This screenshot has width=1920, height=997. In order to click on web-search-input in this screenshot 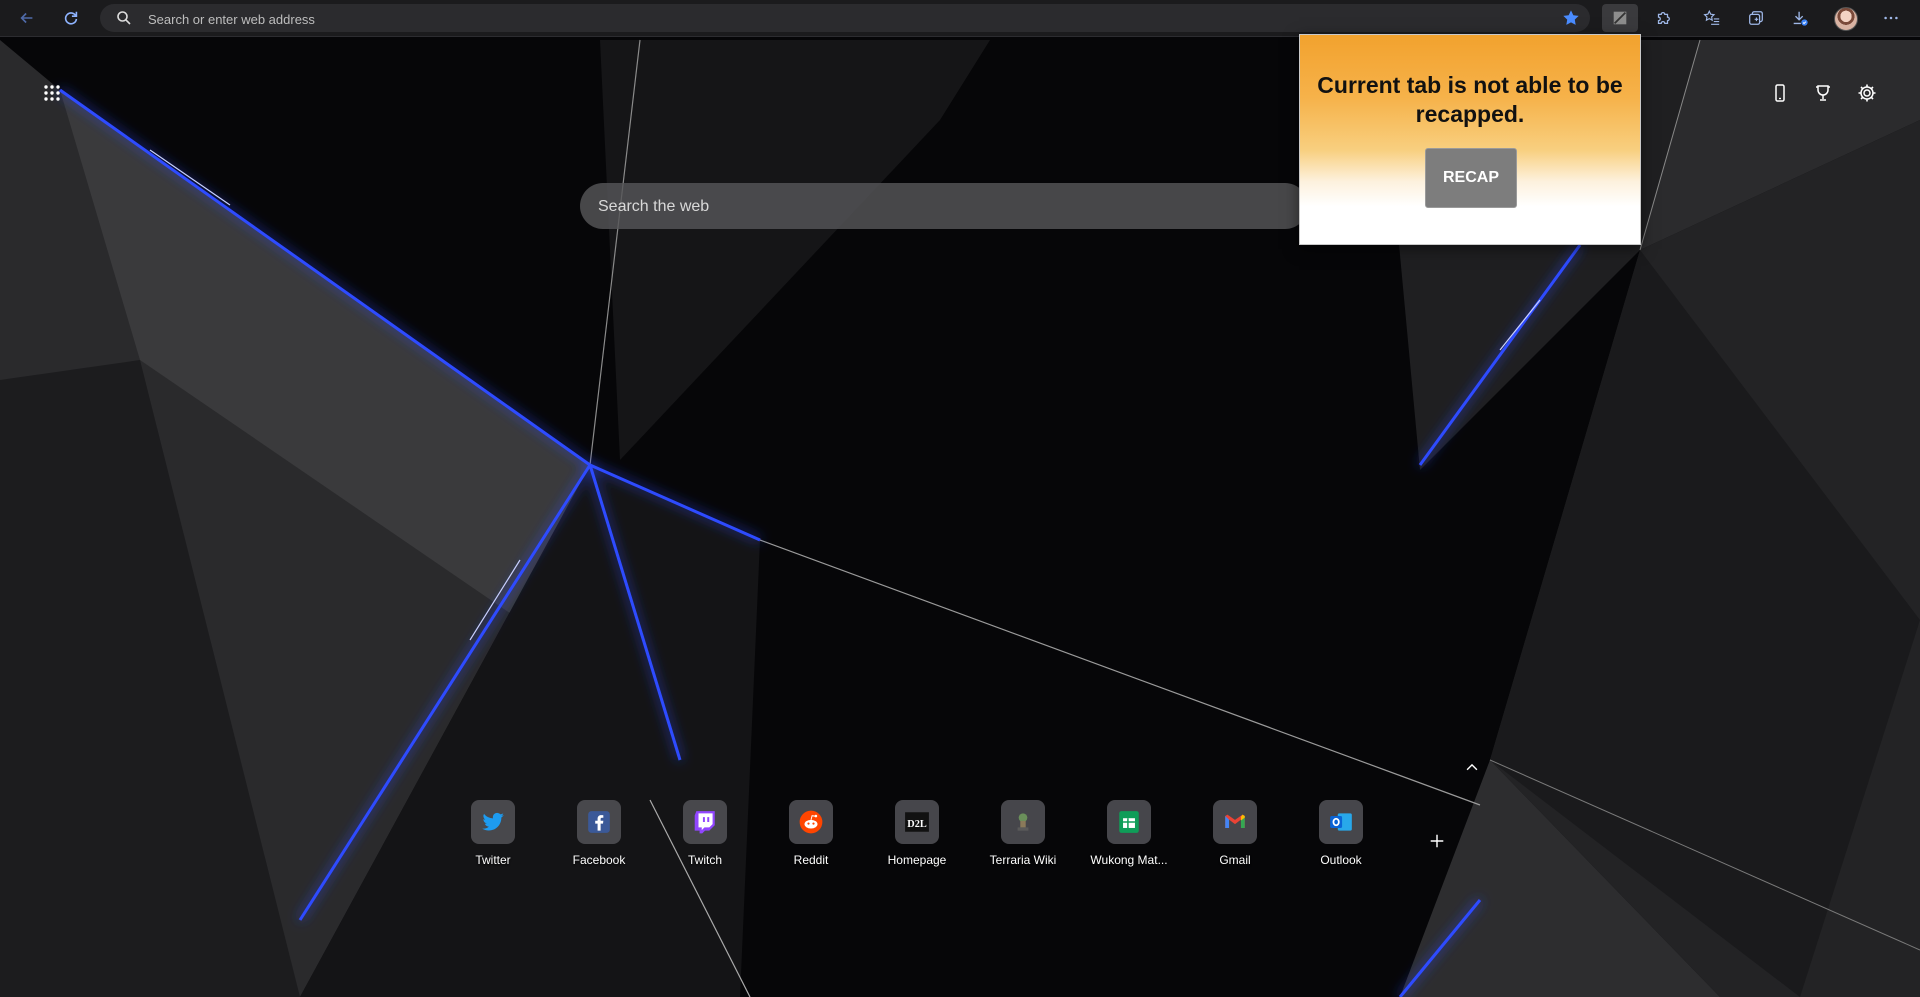, I will do `click(943, 207)`.